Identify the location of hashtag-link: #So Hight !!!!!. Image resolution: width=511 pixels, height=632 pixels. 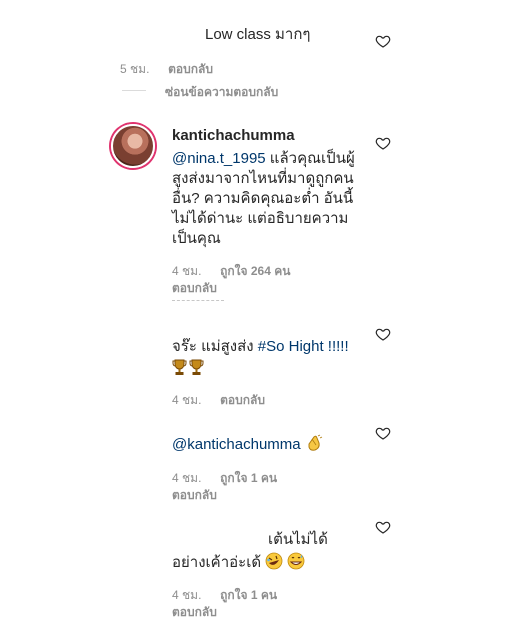
(303, 346).